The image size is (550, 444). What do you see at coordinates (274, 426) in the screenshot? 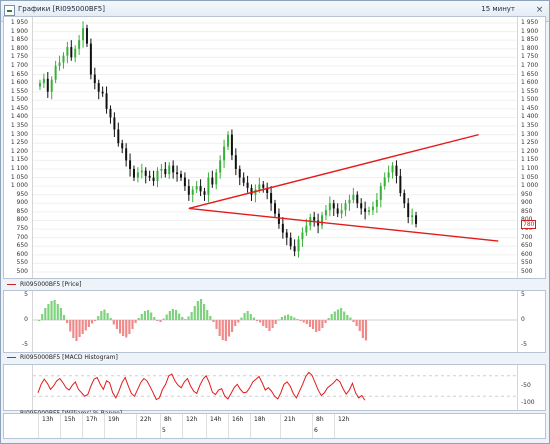
I see `time-axis: 13h 15h 17h 19h 22h 8h 12h 14h 16h 18h 21h 8h 12h 5 6` at bounding box center [274, 426].